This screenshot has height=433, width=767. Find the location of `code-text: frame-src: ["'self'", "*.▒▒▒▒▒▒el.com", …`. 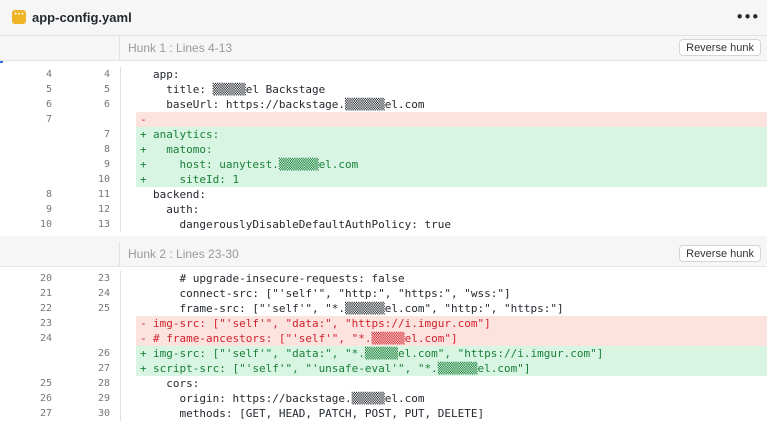

code-text: frame-src: ["'self'", "*.▒▒▒▒▒▒el.com", … is located at coordinates (358, 308).